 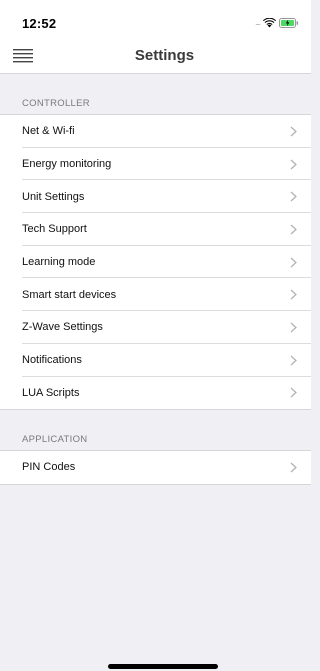 I want to click on settings-item-notifications: Notifications, so click(x=155, y=360).